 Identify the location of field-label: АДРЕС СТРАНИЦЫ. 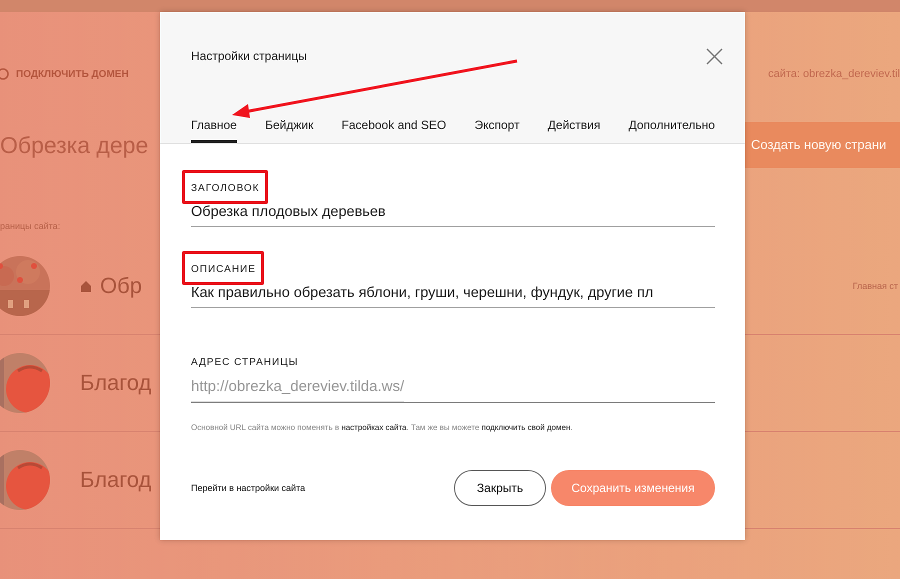
(244, 362).